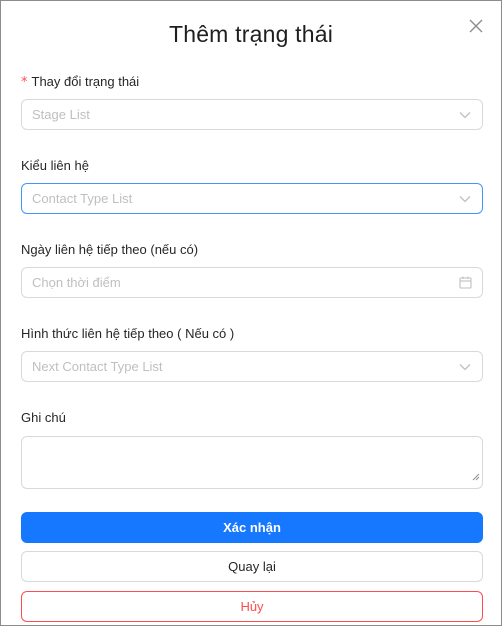  I want to click on calendar-icon, so click(465, 283).